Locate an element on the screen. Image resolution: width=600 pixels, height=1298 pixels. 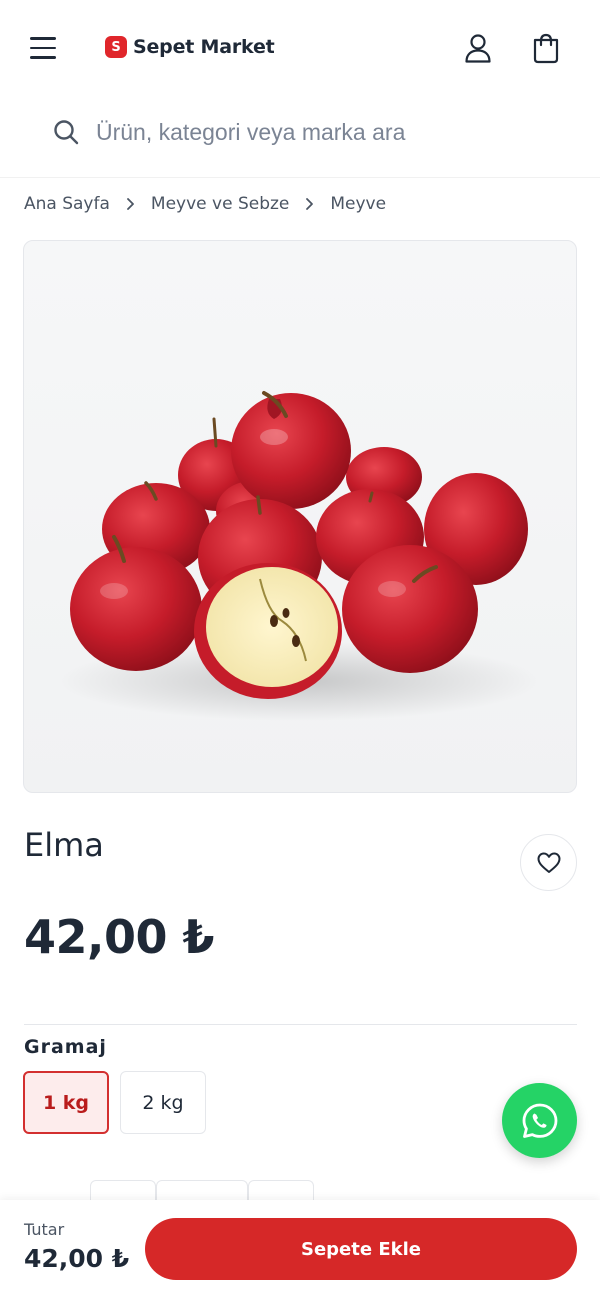
divider is located at coordinates (300, 1024).